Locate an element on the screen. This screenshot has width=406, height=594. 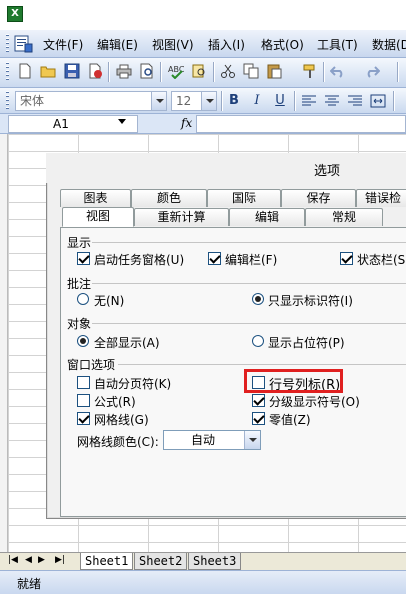
status-bar-label: 状态栏(S is located at coordinates (381, 260).